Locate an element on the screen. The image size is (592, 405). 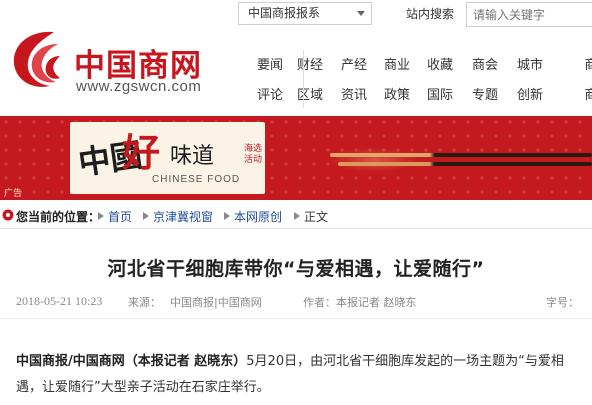
banner-tag-line1: 海选 is located at coordinates (253, 149).